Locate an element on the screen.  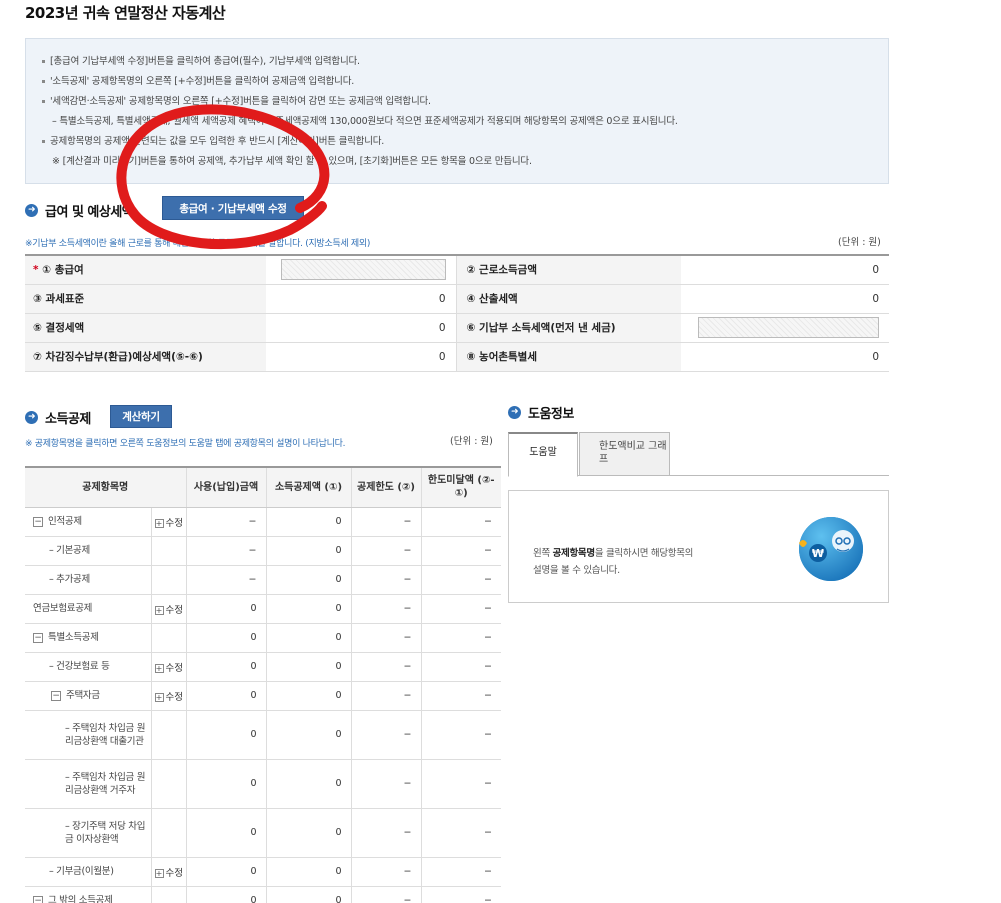
deduction-row: − 특별소득공제 0 0− − is located at coordinates (263, 638).